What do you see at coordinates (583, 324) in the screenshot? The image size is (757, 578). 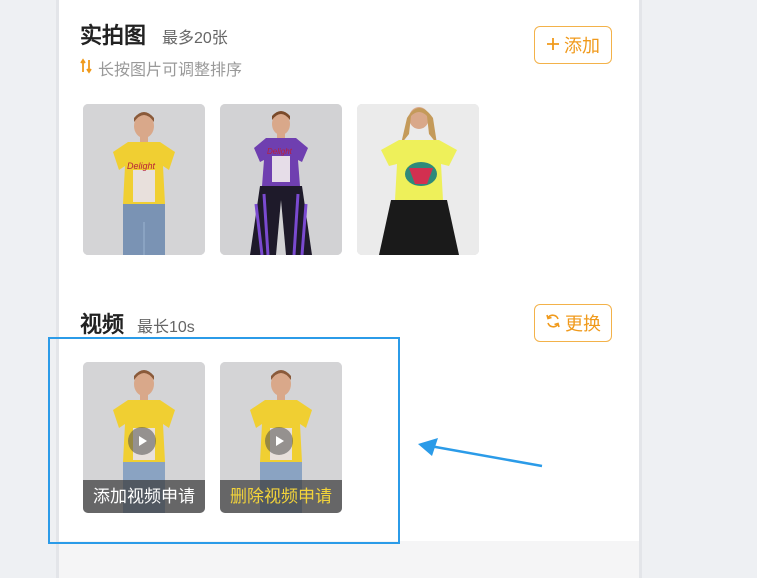 I see `replace-video-label: 更换` at bounding box center [583, 324].